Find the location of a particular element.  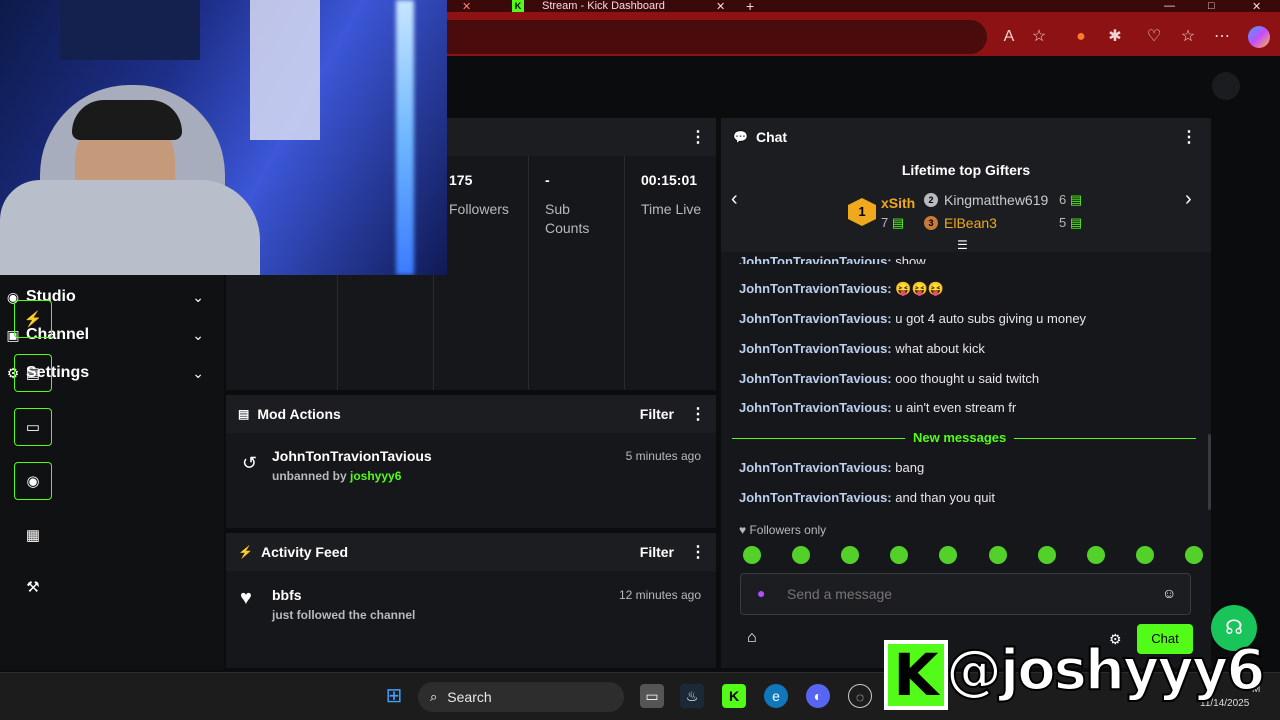

store-icon: ⌂ is located at coordinates (752, 638).